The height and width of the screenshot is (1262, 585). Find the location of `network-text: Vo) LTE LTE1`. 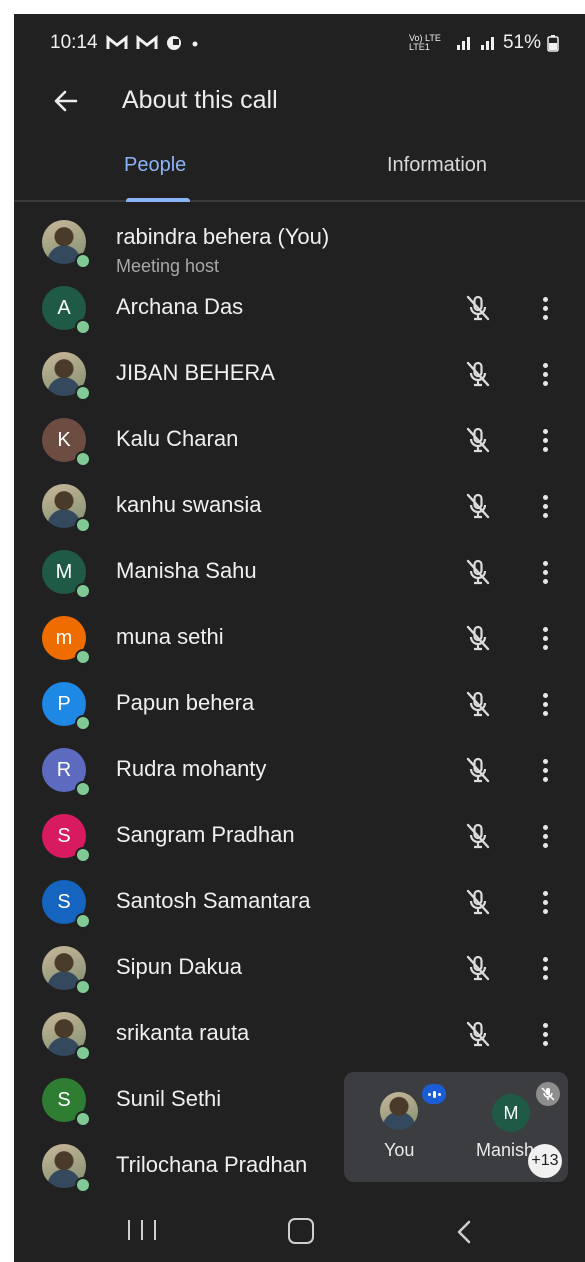

network-text: Vo) LTE LTE1 is located at coordinates (424, 42).